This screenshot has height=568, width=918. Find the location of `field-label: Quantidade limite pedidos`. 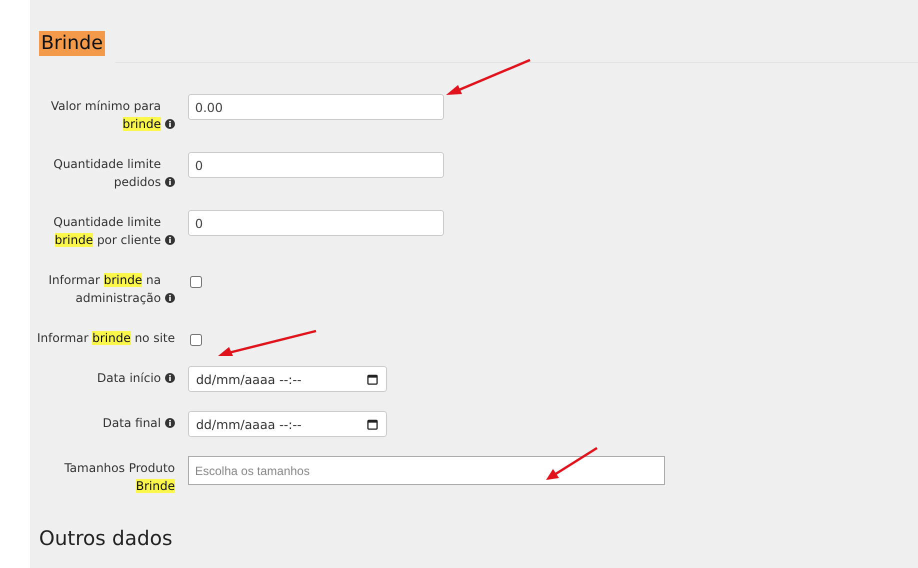

field-label: Quantidade limite pedidos is located at coordinates (106, 173).